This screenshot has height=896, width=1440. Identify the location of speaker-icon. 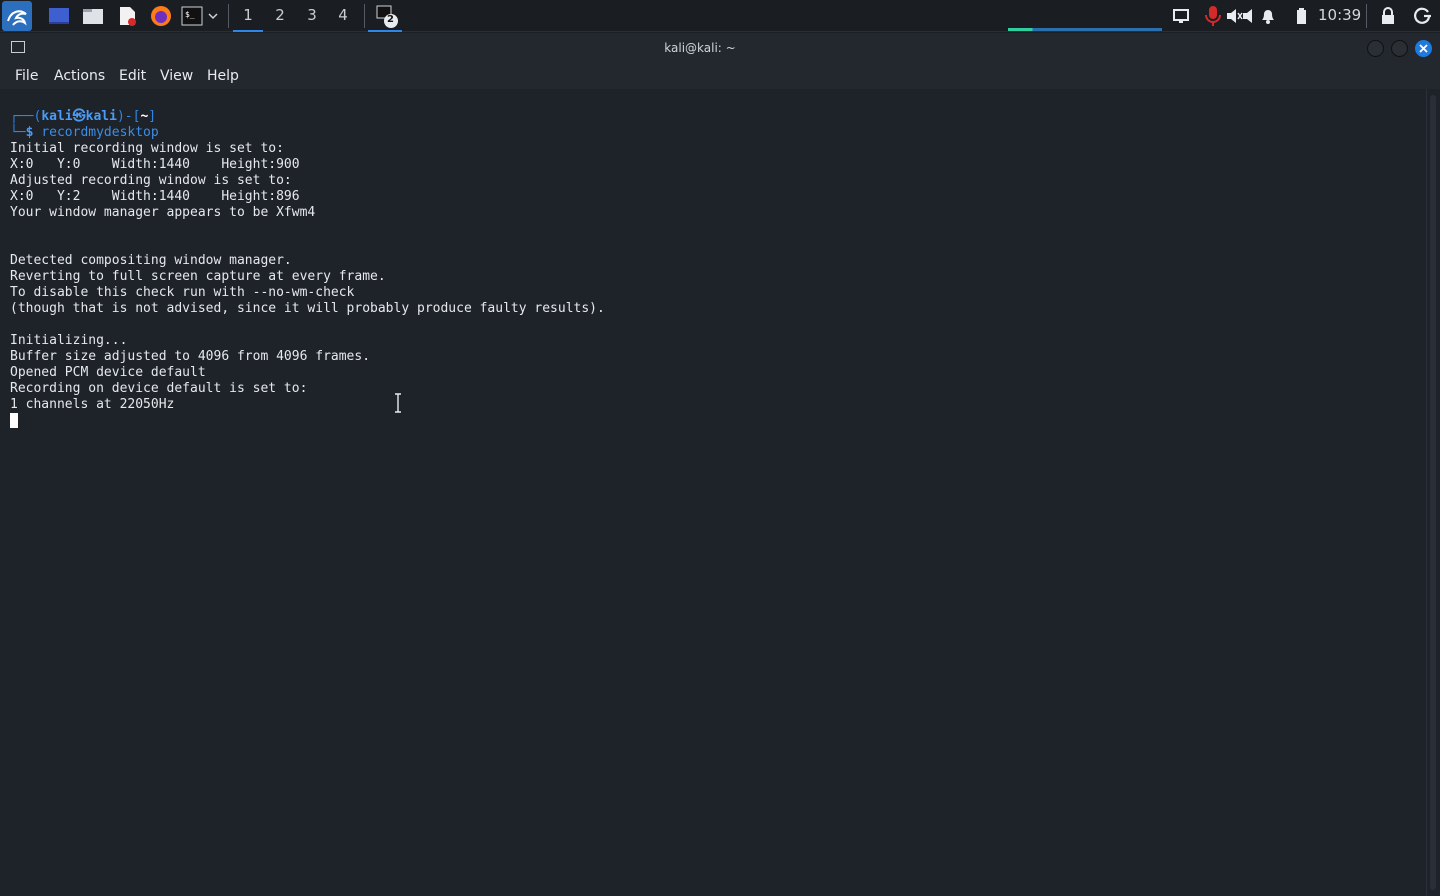
(1250, 16).